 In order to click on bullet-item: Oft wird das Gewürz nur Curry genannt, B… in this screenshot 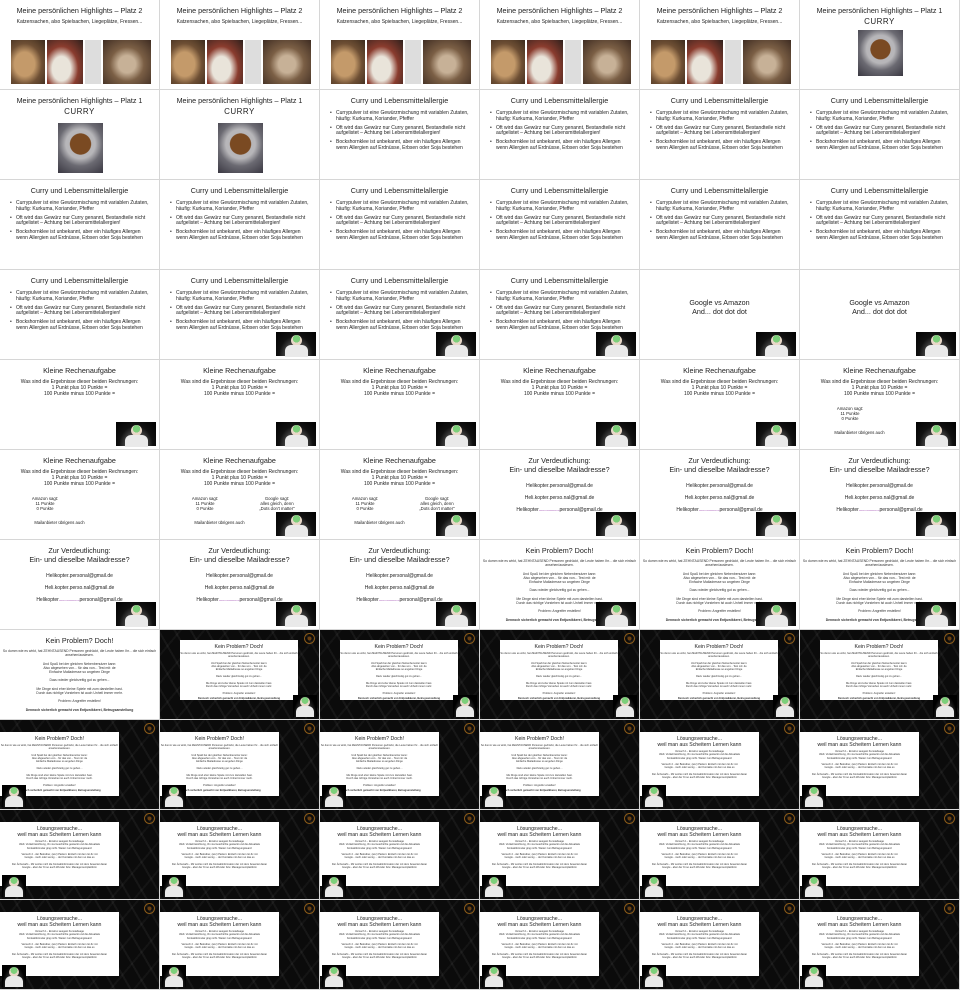, I will do `click(400, 221)`.